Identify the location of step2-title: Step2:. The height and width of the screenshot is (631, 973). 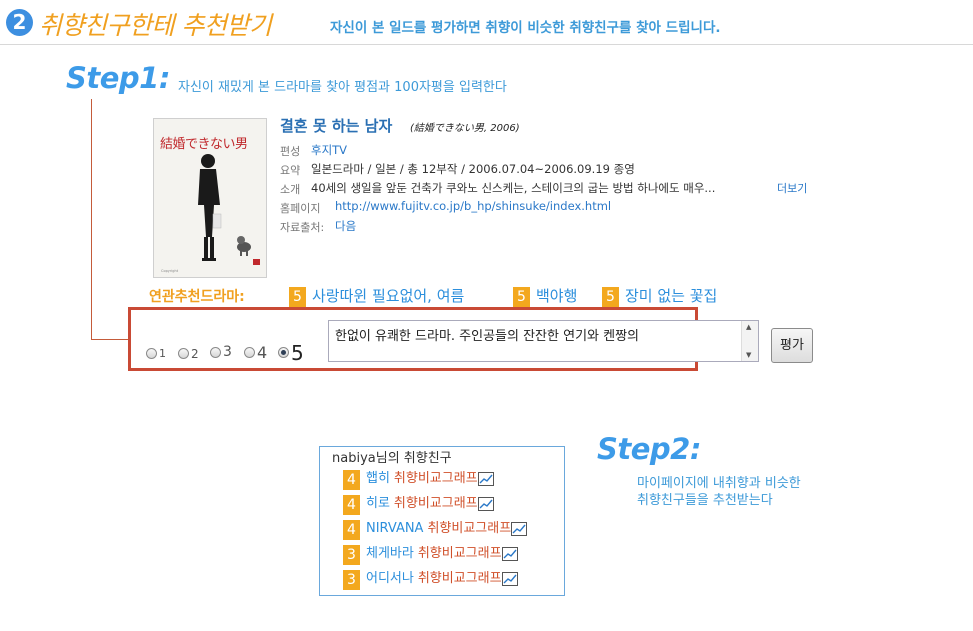
(649, 449).